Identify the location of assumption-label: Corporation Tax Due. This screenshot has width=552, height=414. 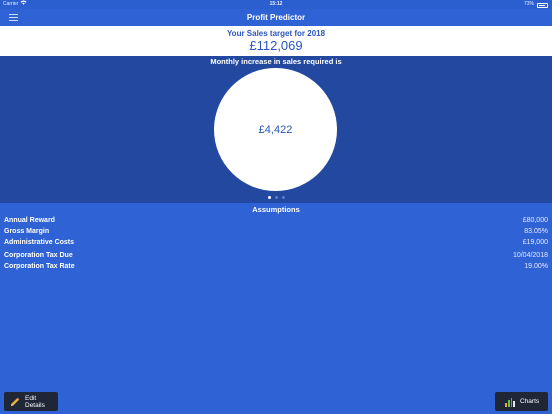
(38, 255).